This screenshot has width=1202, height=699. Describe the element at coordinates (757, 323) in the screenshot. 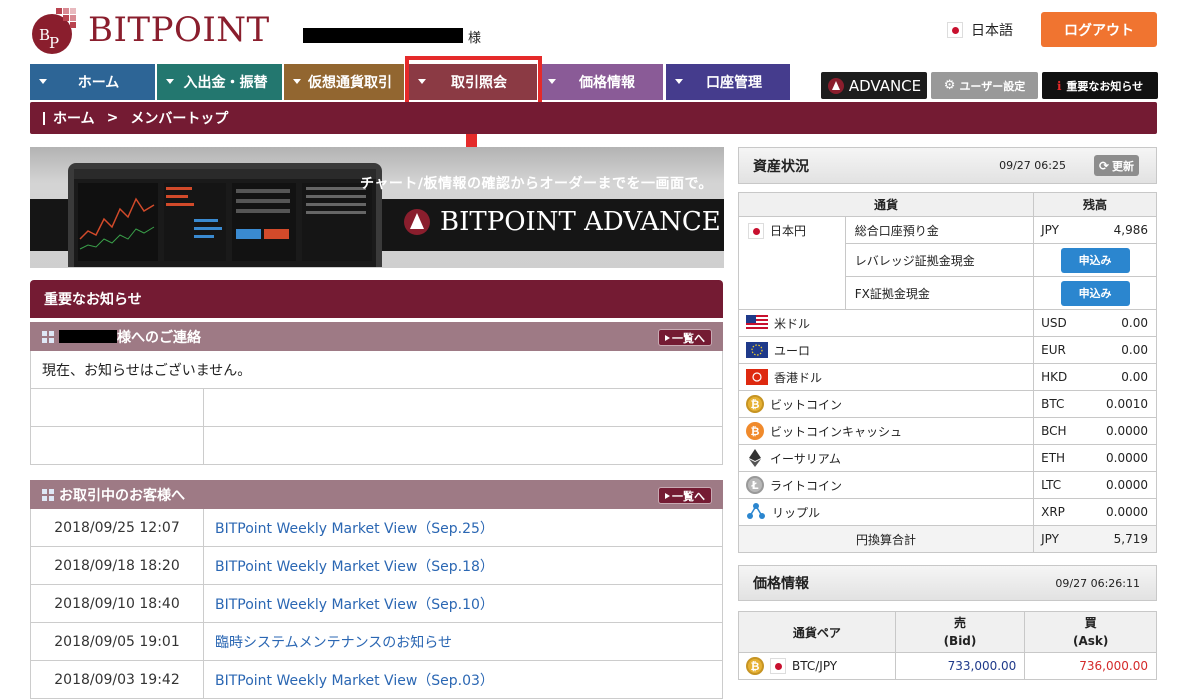

I see `us-flag-icon` at that location.